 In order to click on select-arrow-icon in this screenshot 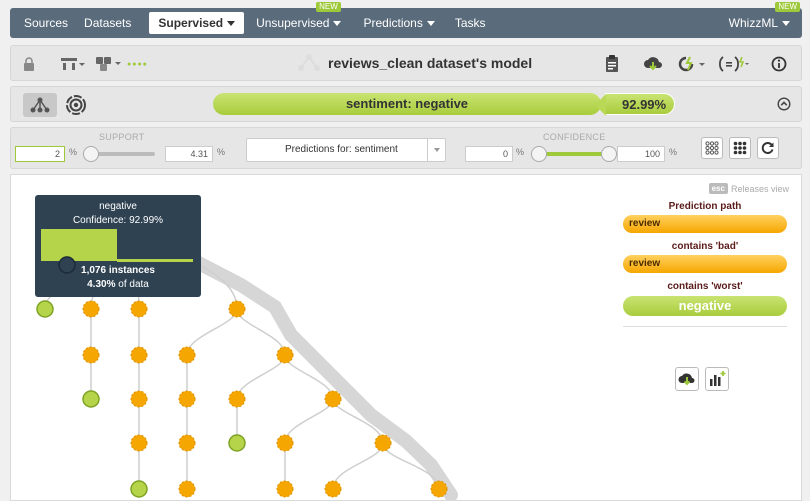, I will do `click(436, 150)`.